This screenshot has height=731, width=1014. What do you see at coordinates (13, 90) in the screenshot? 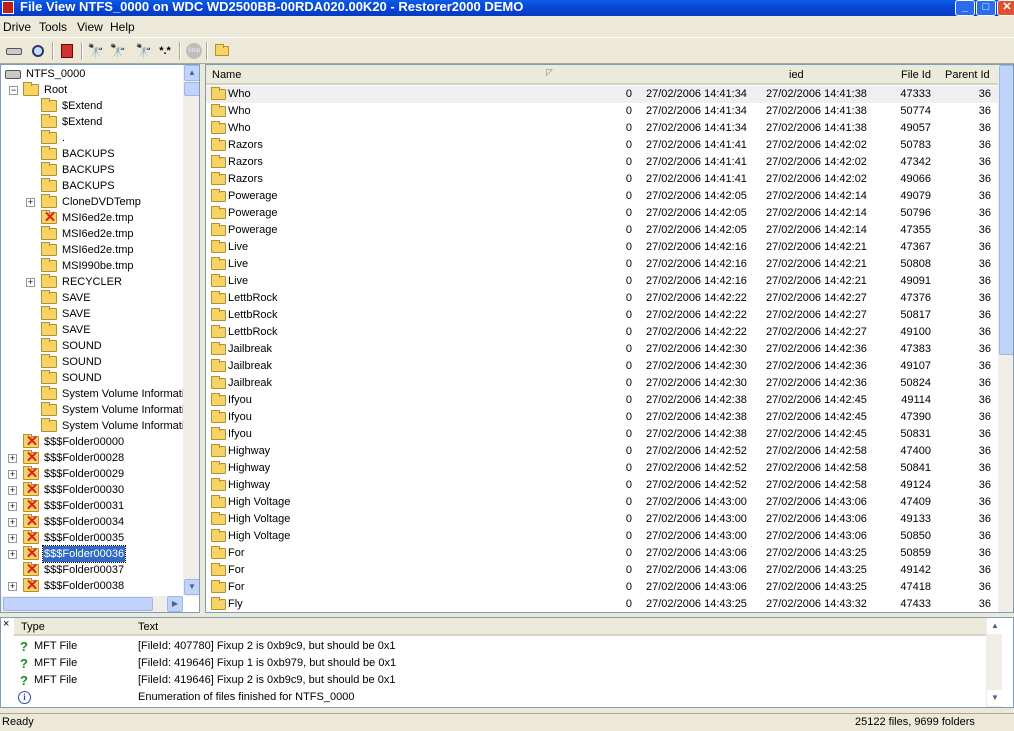
I see `collapse-icon: −` at bounding box center [13, 90].